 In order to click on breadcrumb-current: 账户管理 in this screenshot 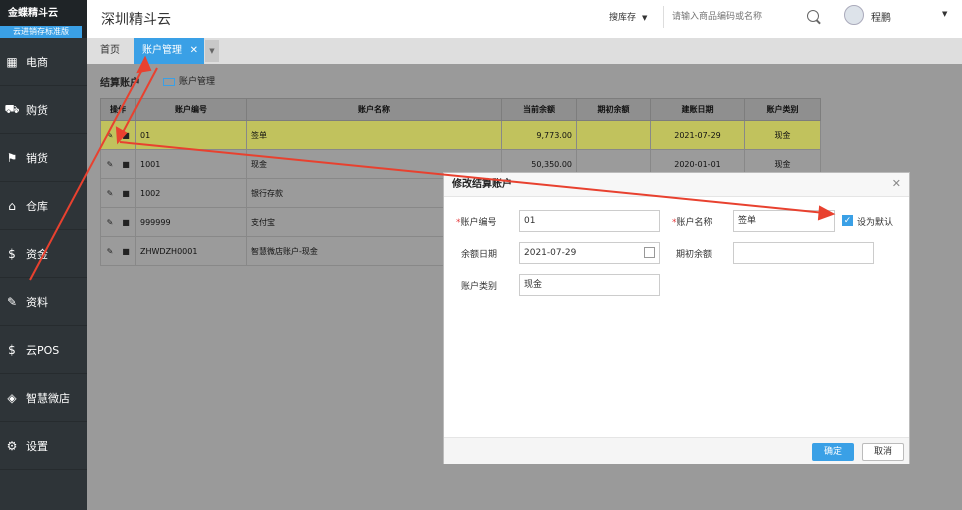, I will do `click(189, 80)`.